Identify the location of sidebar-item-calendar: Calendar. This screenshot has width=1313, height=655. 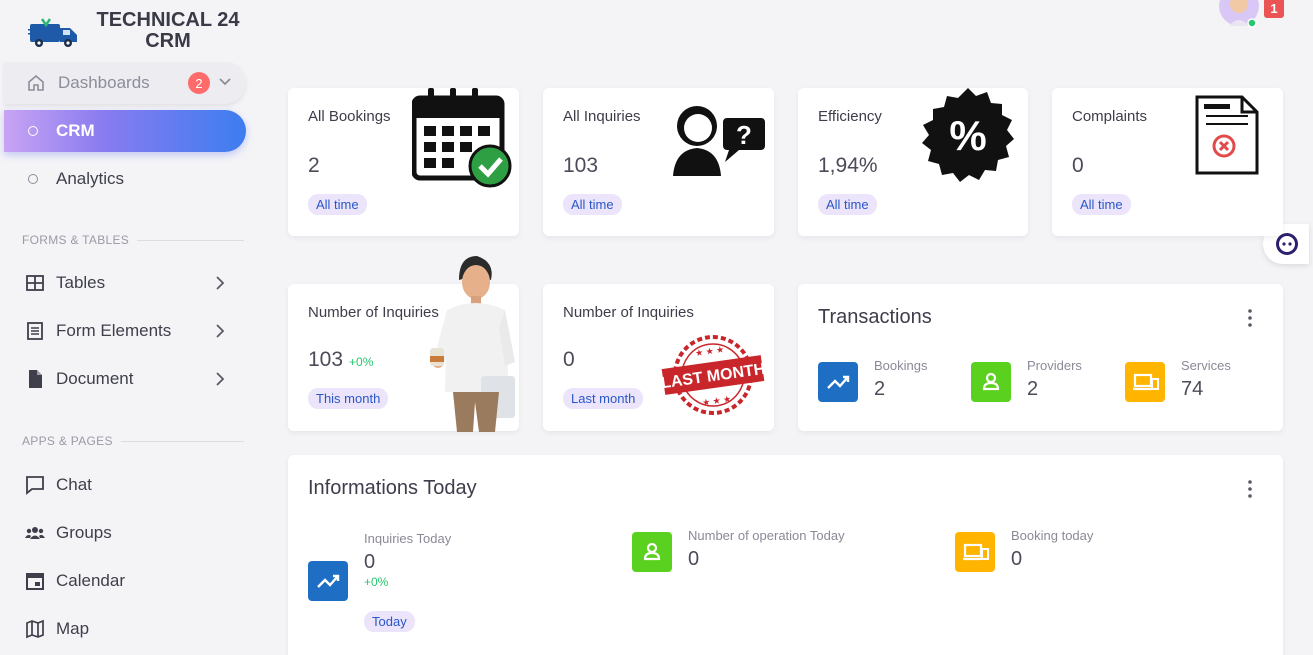
(125, 581).